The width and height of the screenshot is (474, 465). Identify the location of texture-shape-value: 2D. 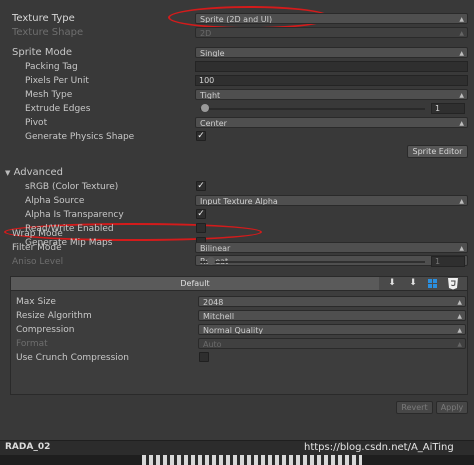
(206, 33).